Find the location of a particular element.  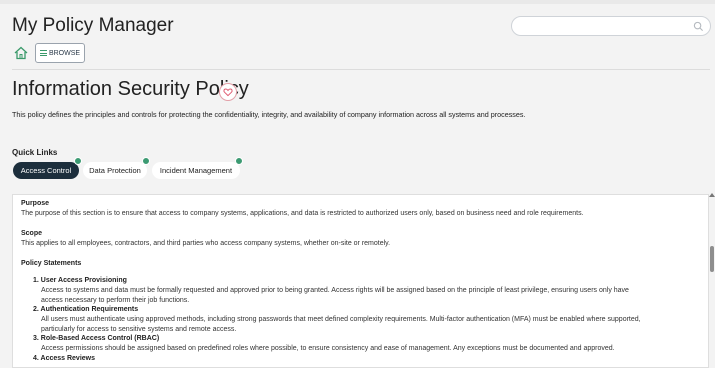

browse-button: BROWSE is located at coordinates (60, 53).